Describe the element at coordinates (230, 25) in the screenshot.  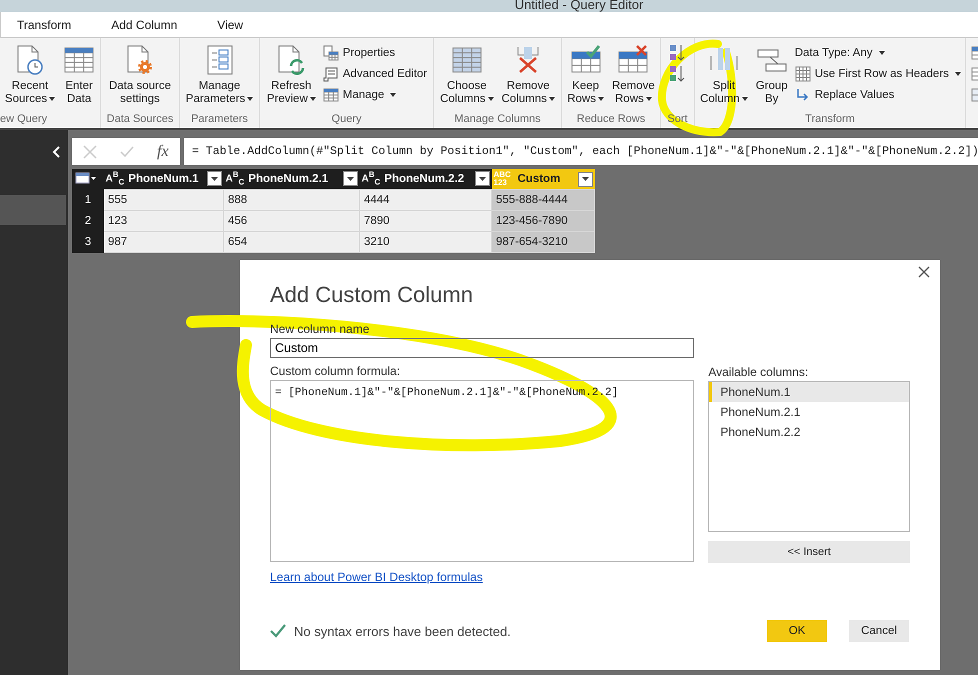
I see `ribbon-tab: View` at that location.